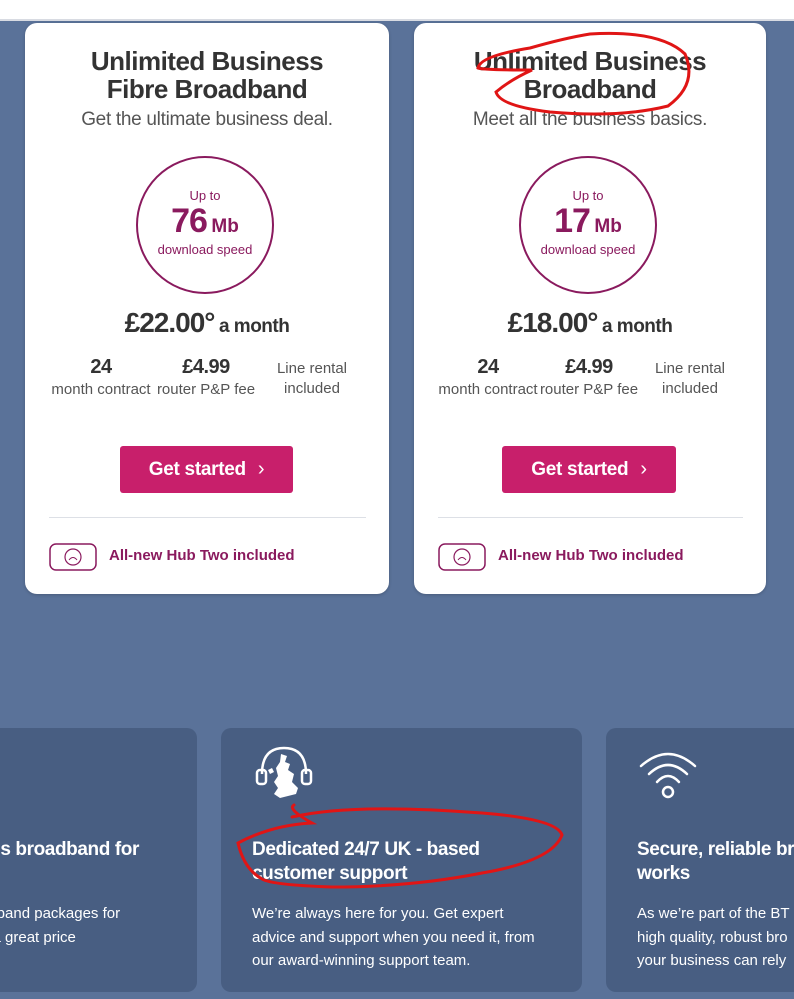  I want to click on top-bar, so click(397, 10).